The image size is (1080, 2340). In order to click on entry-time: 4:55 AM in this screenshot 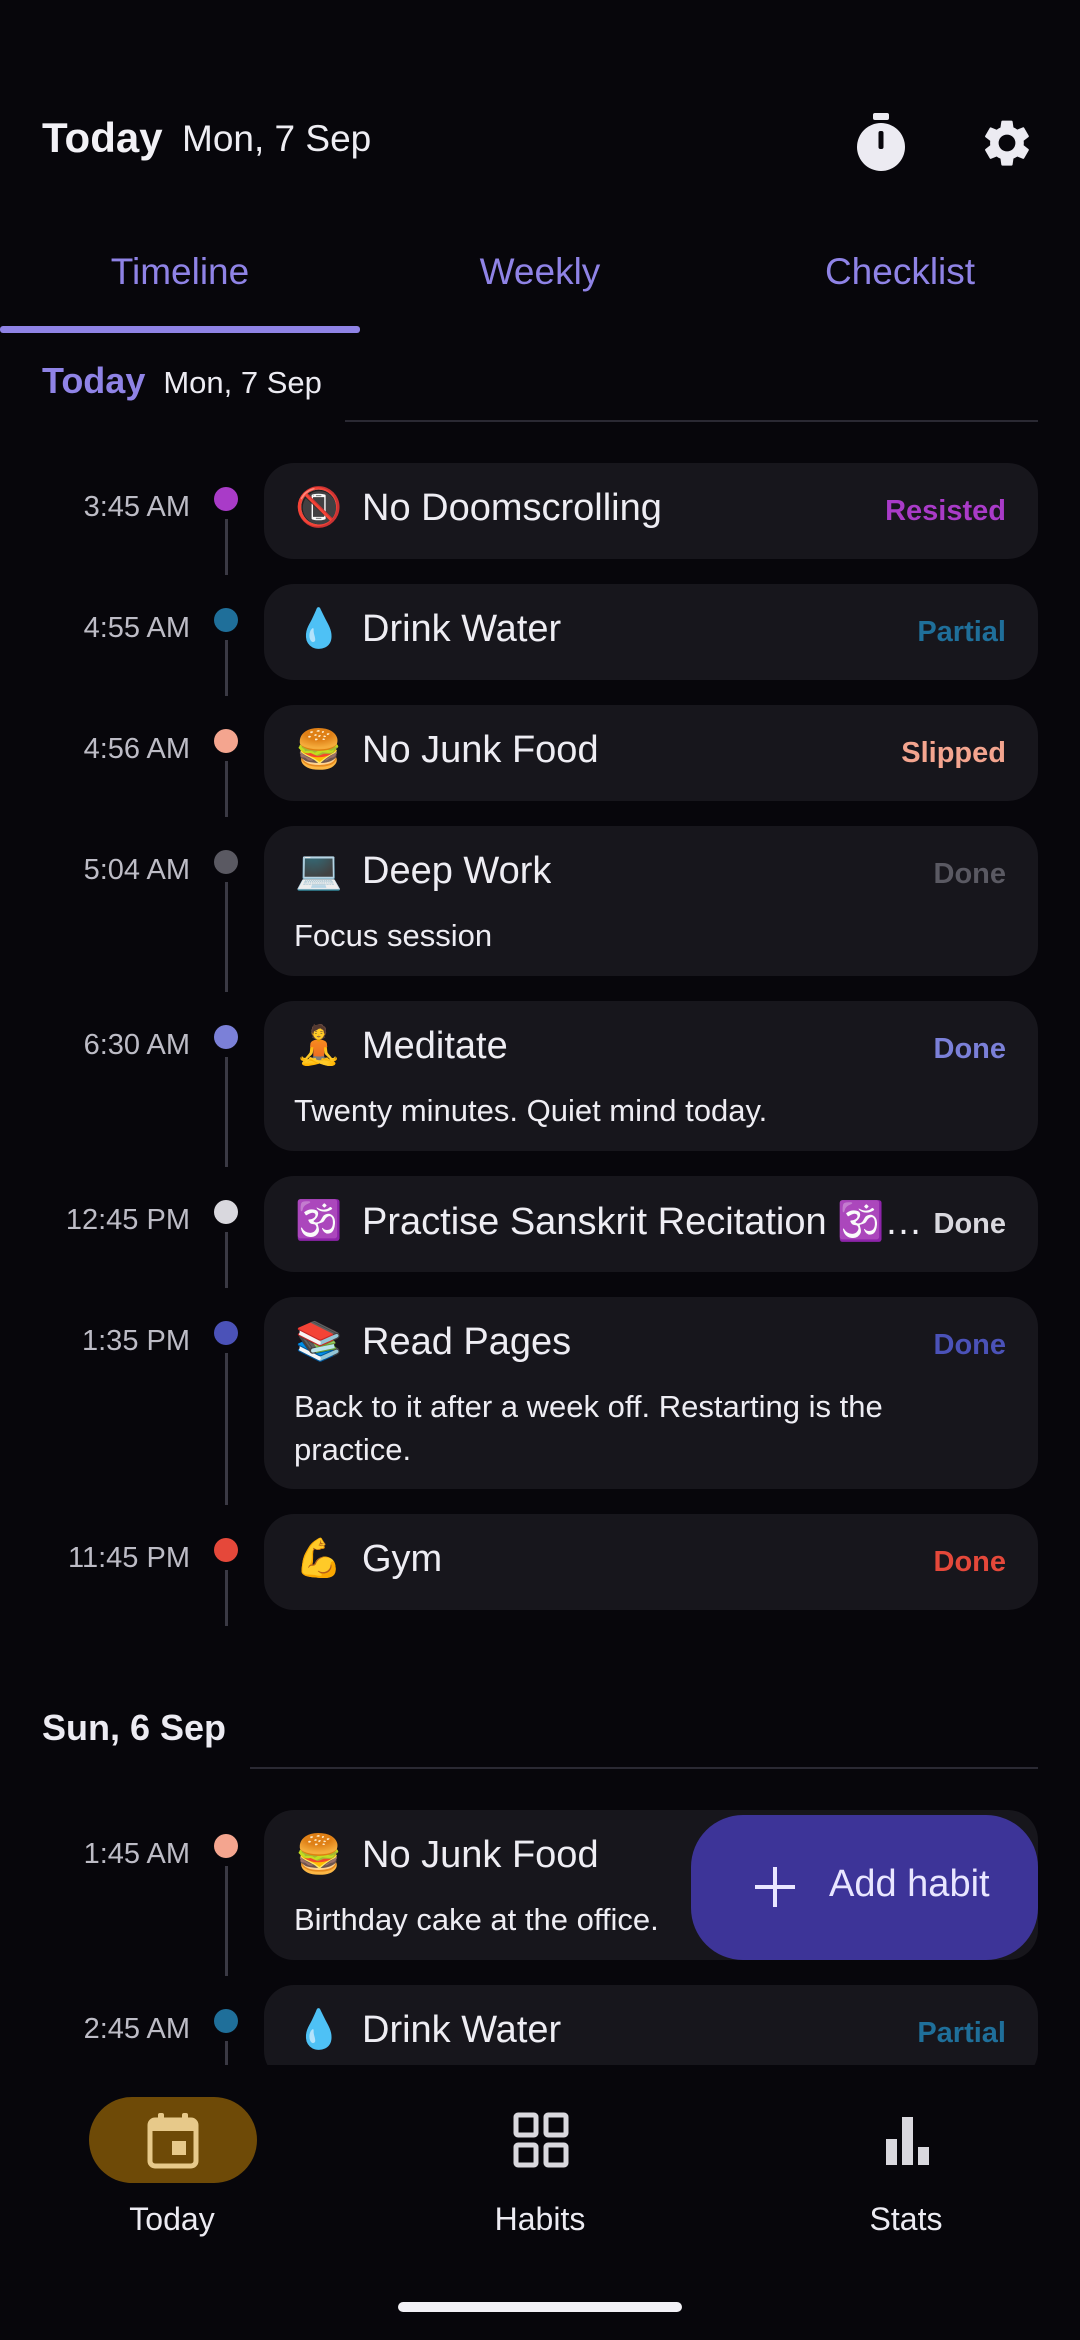, I will do `click(136, 628)`.